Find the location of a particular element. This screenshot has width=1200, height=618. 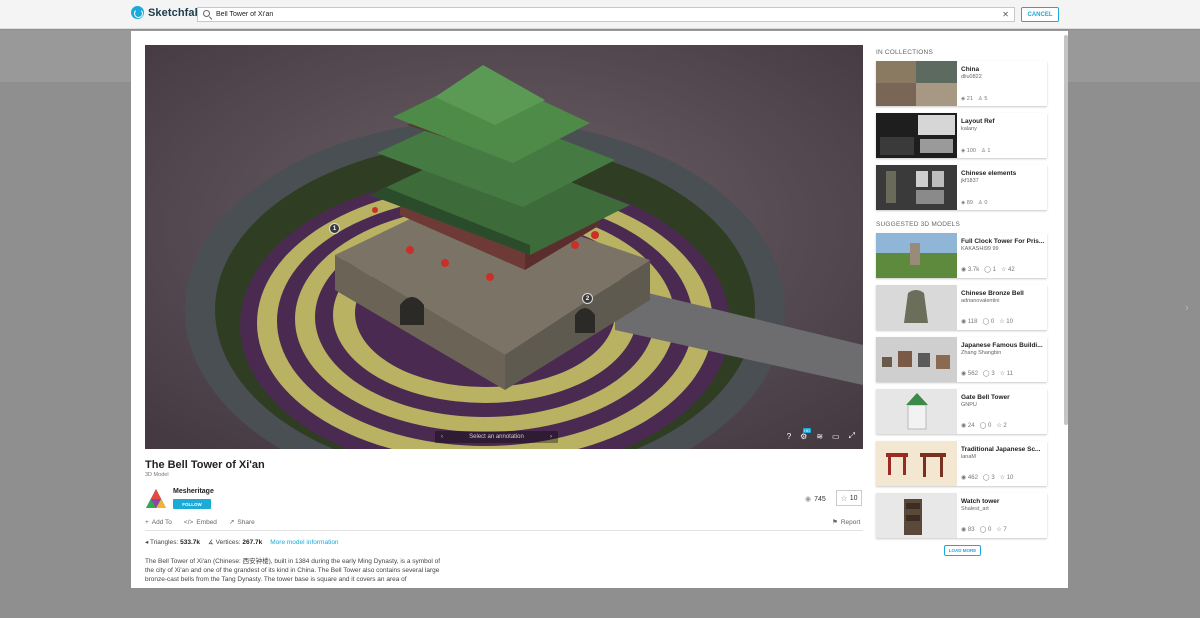

like-button: ☆ 10 is located at coordinates (849, 498).